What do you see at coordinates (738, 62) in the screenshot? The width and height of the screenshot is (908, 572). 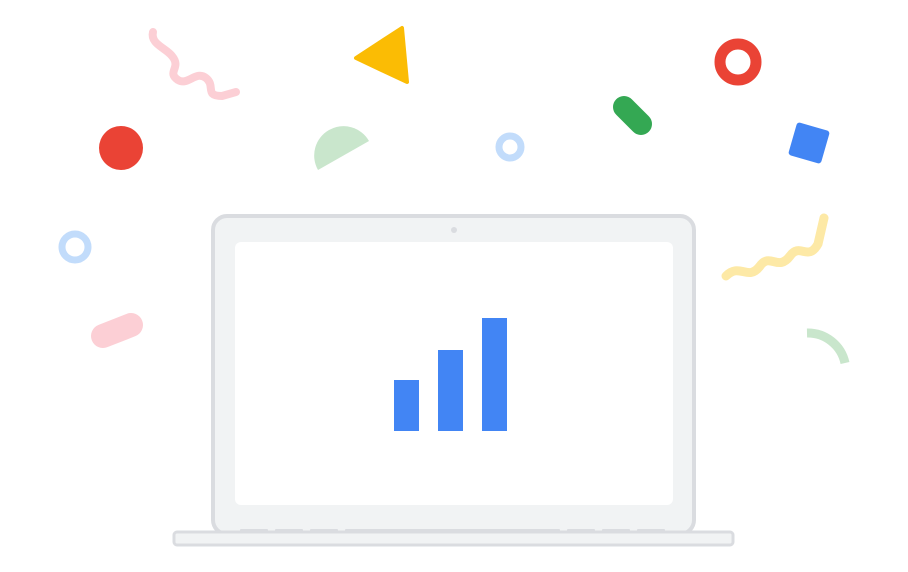 I see `red-ring-shape` at bounding box center [738, 62].